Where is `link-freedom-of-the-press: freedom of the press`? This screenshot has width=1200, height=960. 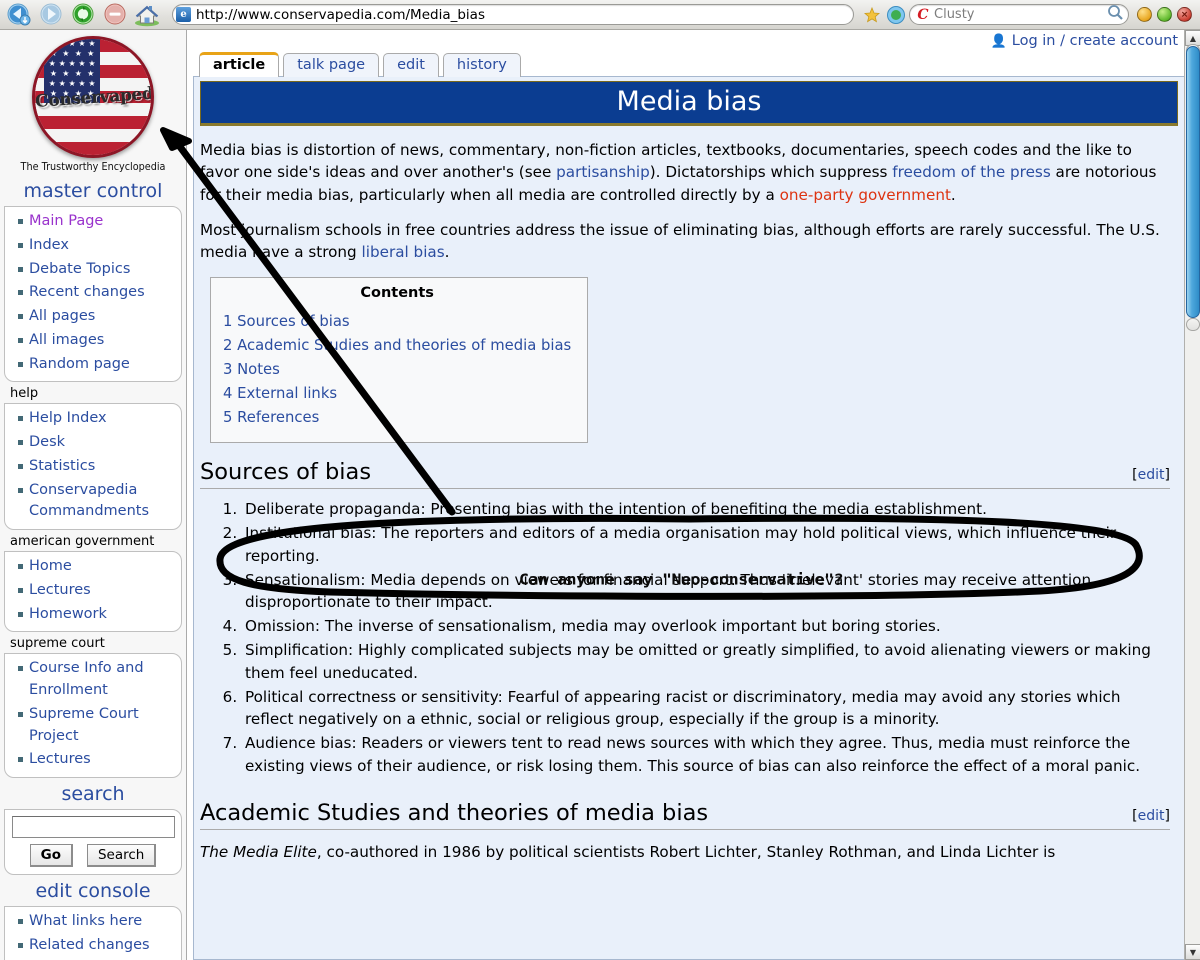
link-freedom-of-the-press: freedom of the press is located at coordinates (971, 172).